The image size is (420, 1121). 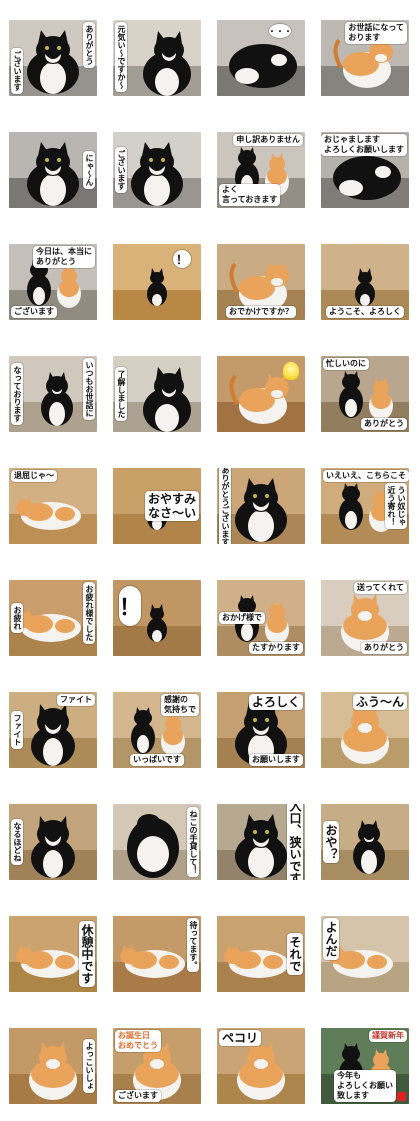 What do you see at coordinates (242, 618) in the screenshot?
I see `sticker-caption: おかげ様で` at bounding box center [242, 618].